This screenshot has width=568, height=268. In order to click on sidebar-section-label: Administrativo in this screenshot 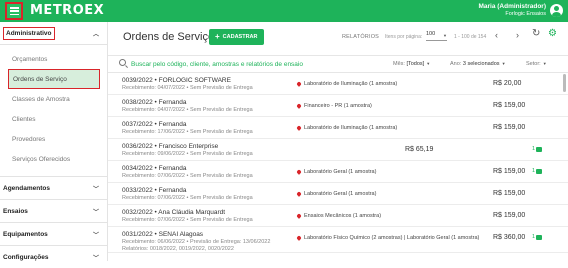, I will do `click(29, 33)`.